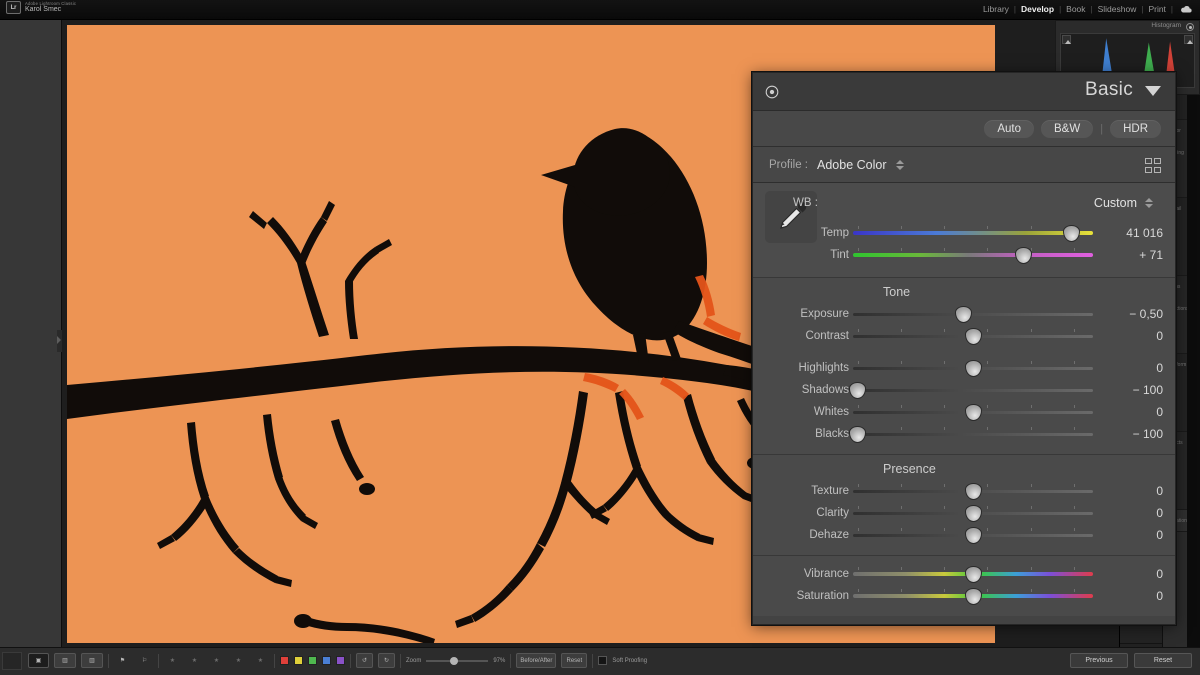 The height and width of the screenshot is (675, 1200). Describe the element at coordinates (1188, 39) in the screenshot. I see `highlight-clip-icon` at that location.